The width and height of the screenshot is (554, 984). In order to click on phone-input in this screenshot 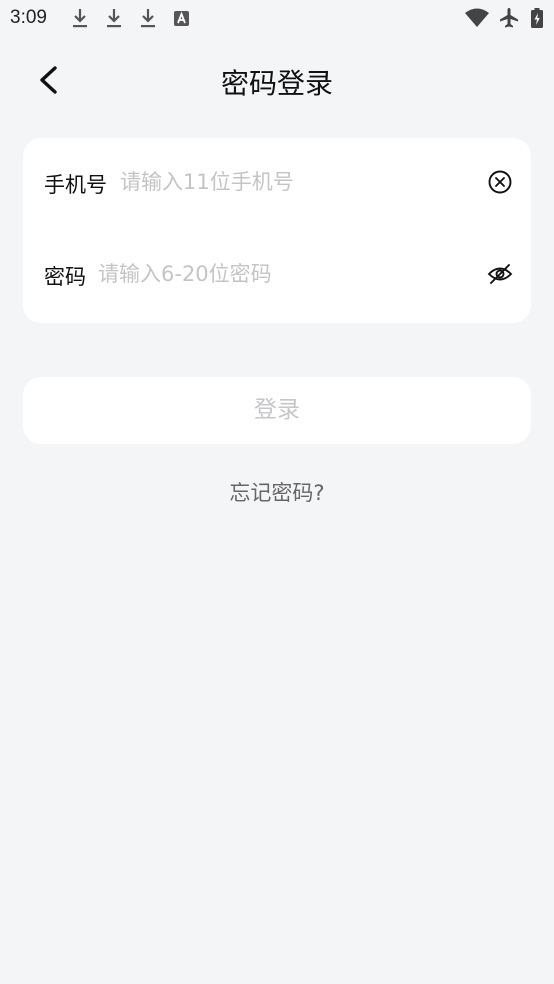, I will do `click(295, 182)`.